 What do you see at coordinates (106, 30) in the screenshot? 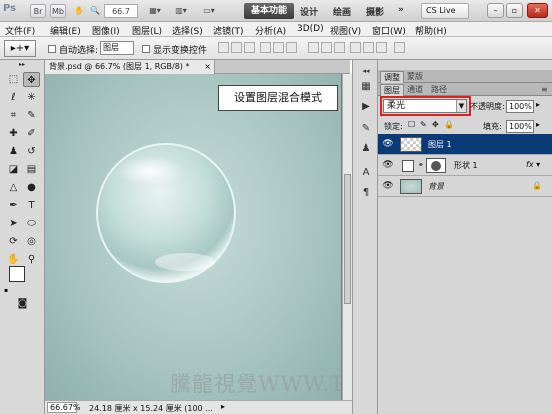
I see `menu-image: 图像(I)` at bounding box center [106, 30].